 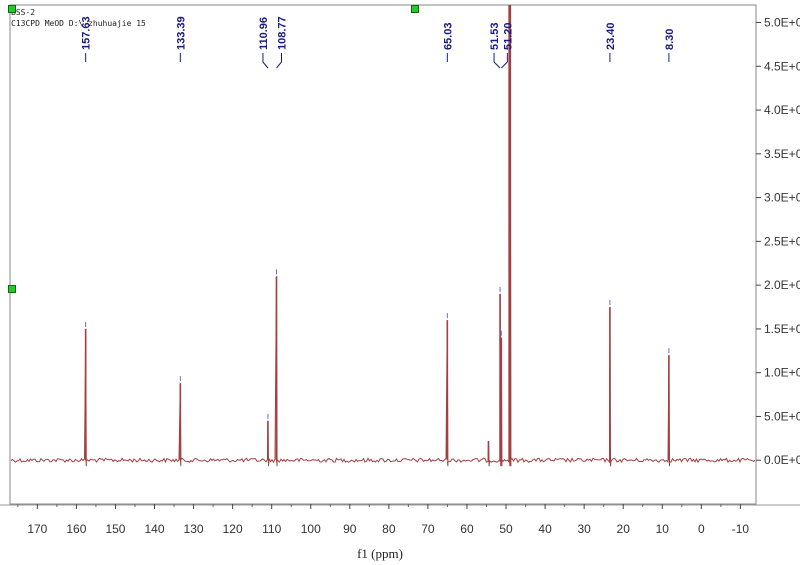 I want to click on y-tick-label: 2.0E+0, so click(x=782, y=285).